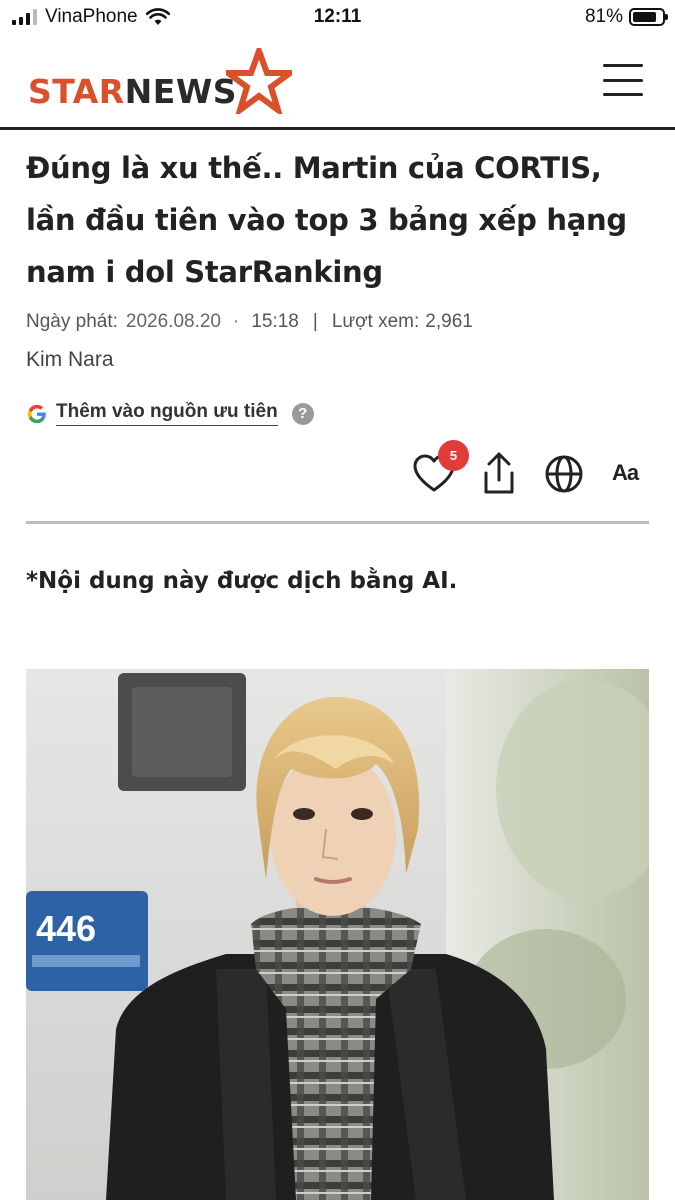 The height and width of the screenshot is (1200, 675). I want to click on views-label: Lượt xem:, so click(375, 321).